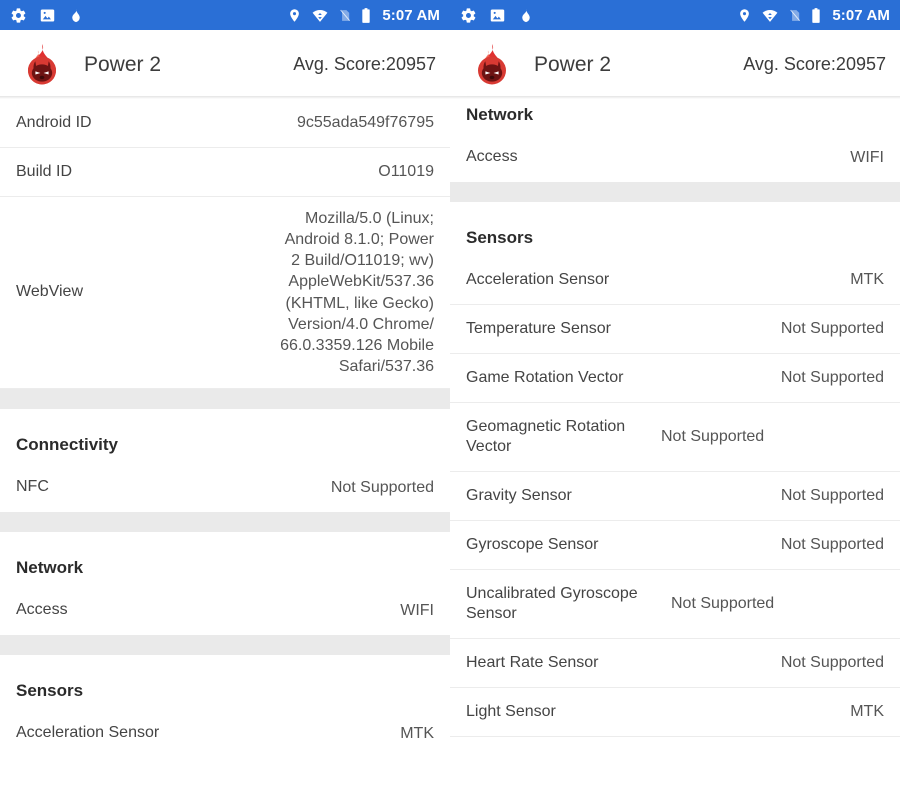 This screenshot has width=900, height=801. I want to click on row-label: Android ID, so click(54, 122).